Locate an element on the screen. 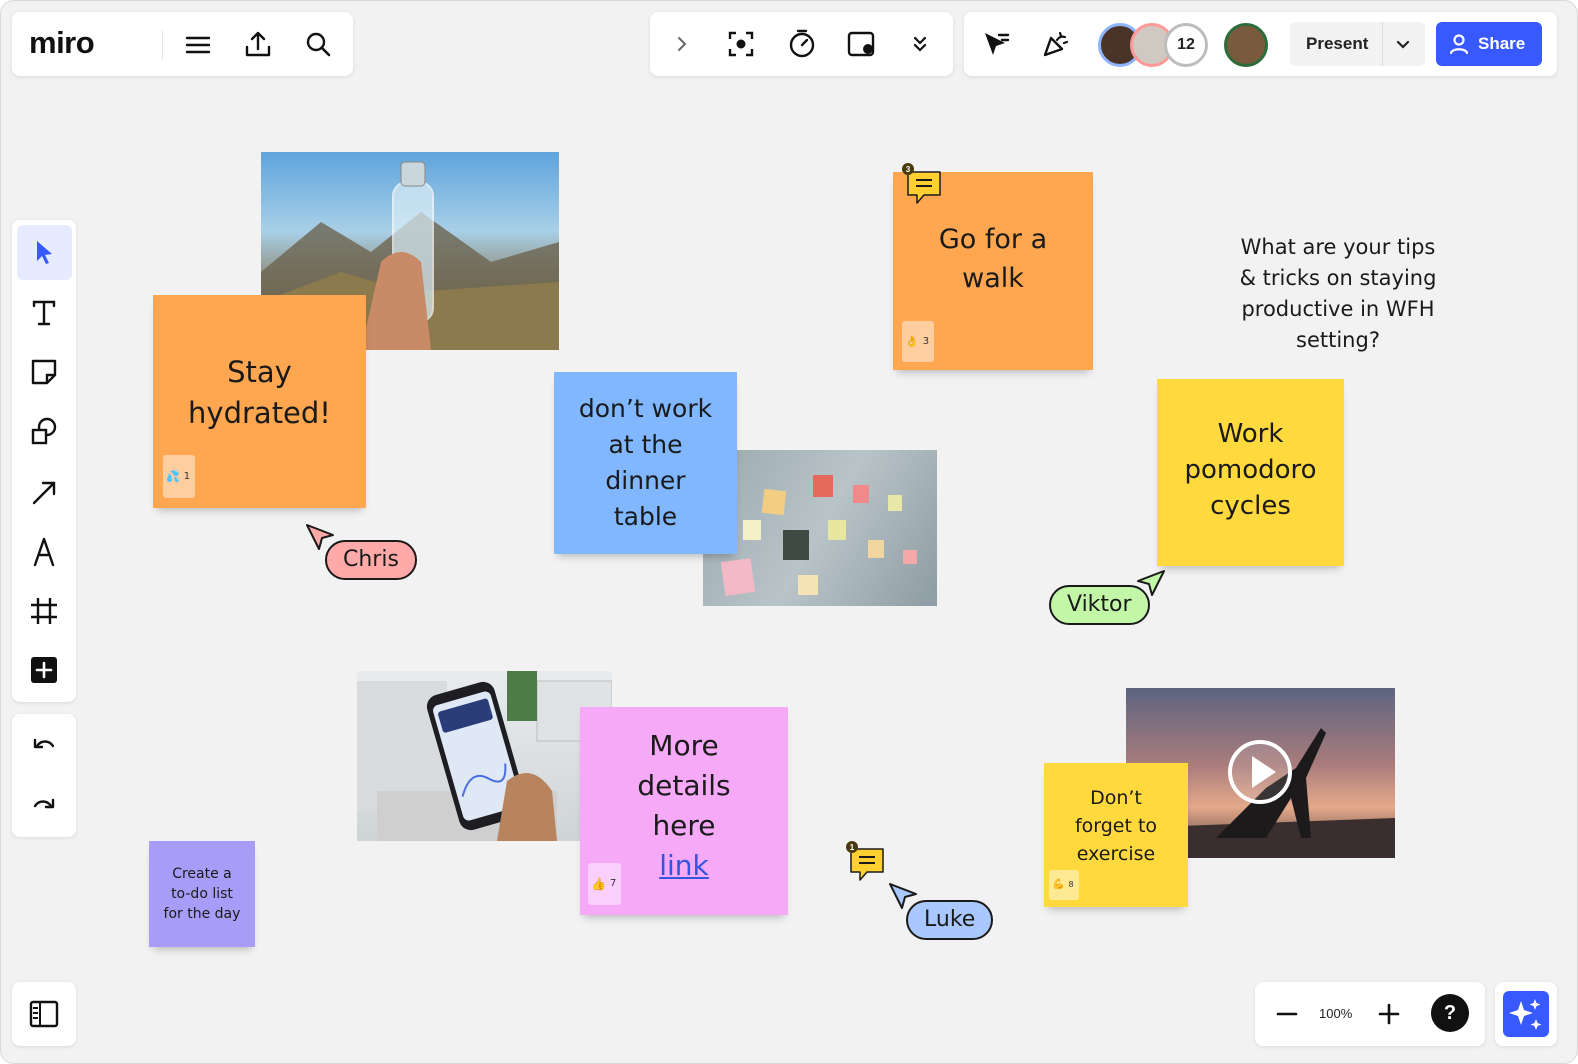  timer-icon is located at coordinates (802, 44).